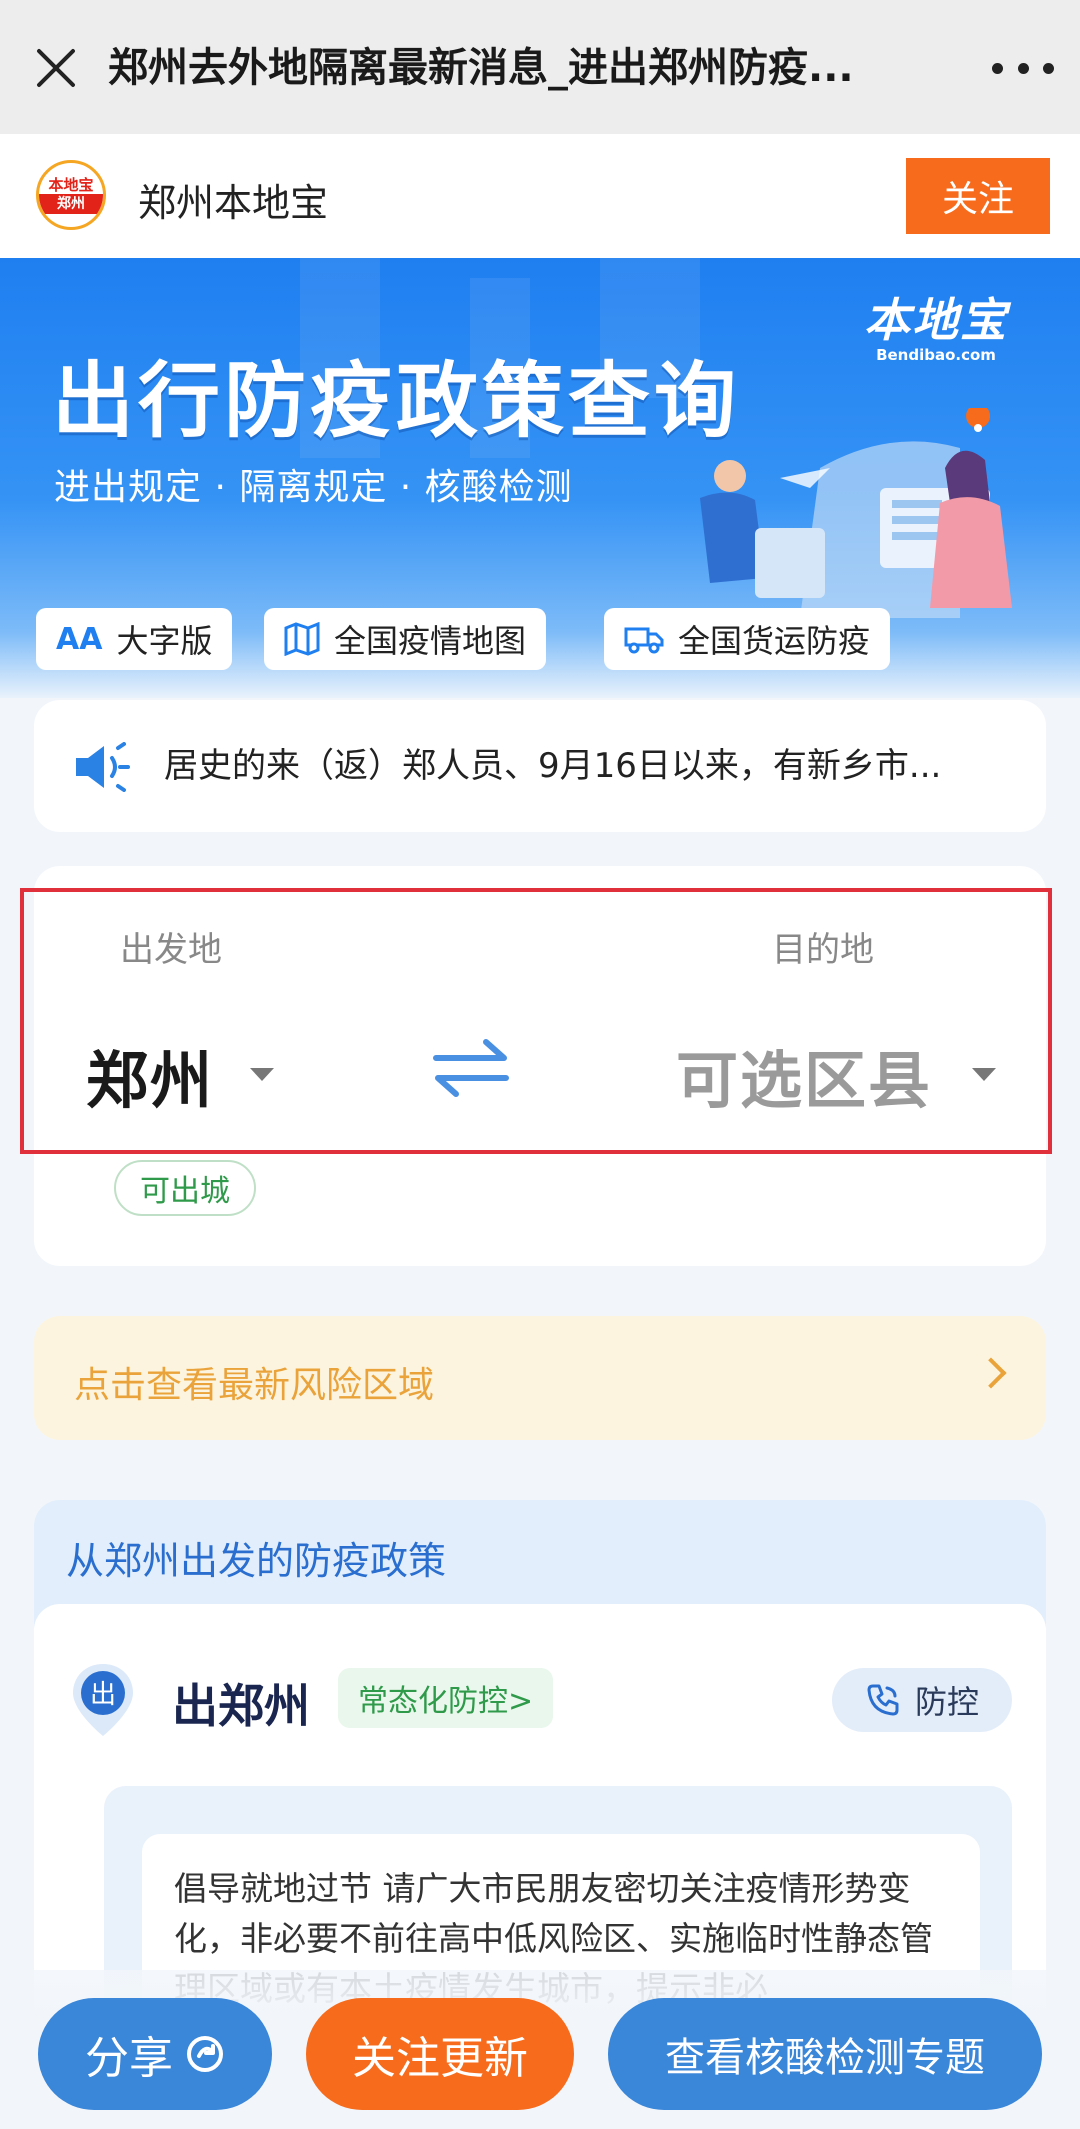 Image resolution: width=1080 pixels, height=2129 pixels. Describe the element at coordinates (774, 641) in the screenshot. I see `chip-label: 全国货运防疫` at that location.